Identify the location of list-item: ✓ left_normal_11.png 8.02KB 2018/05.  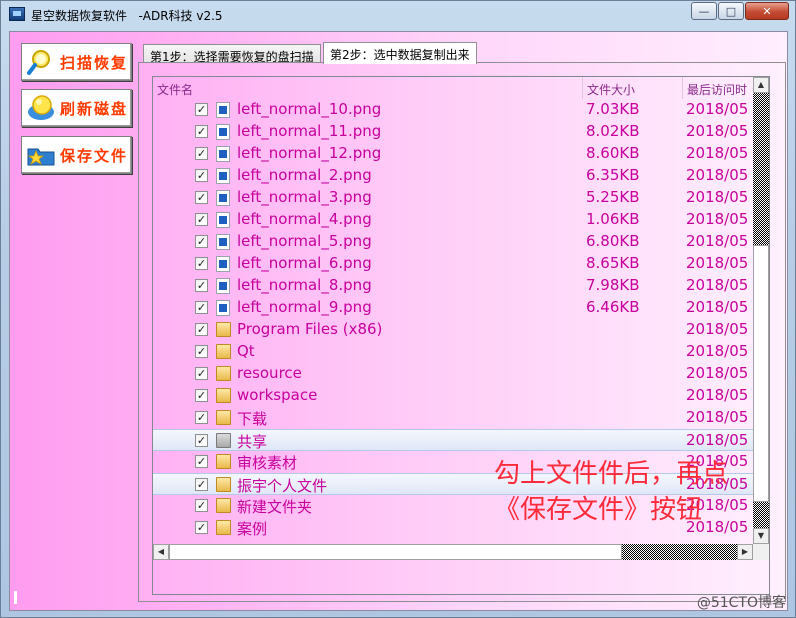
(453, 132).